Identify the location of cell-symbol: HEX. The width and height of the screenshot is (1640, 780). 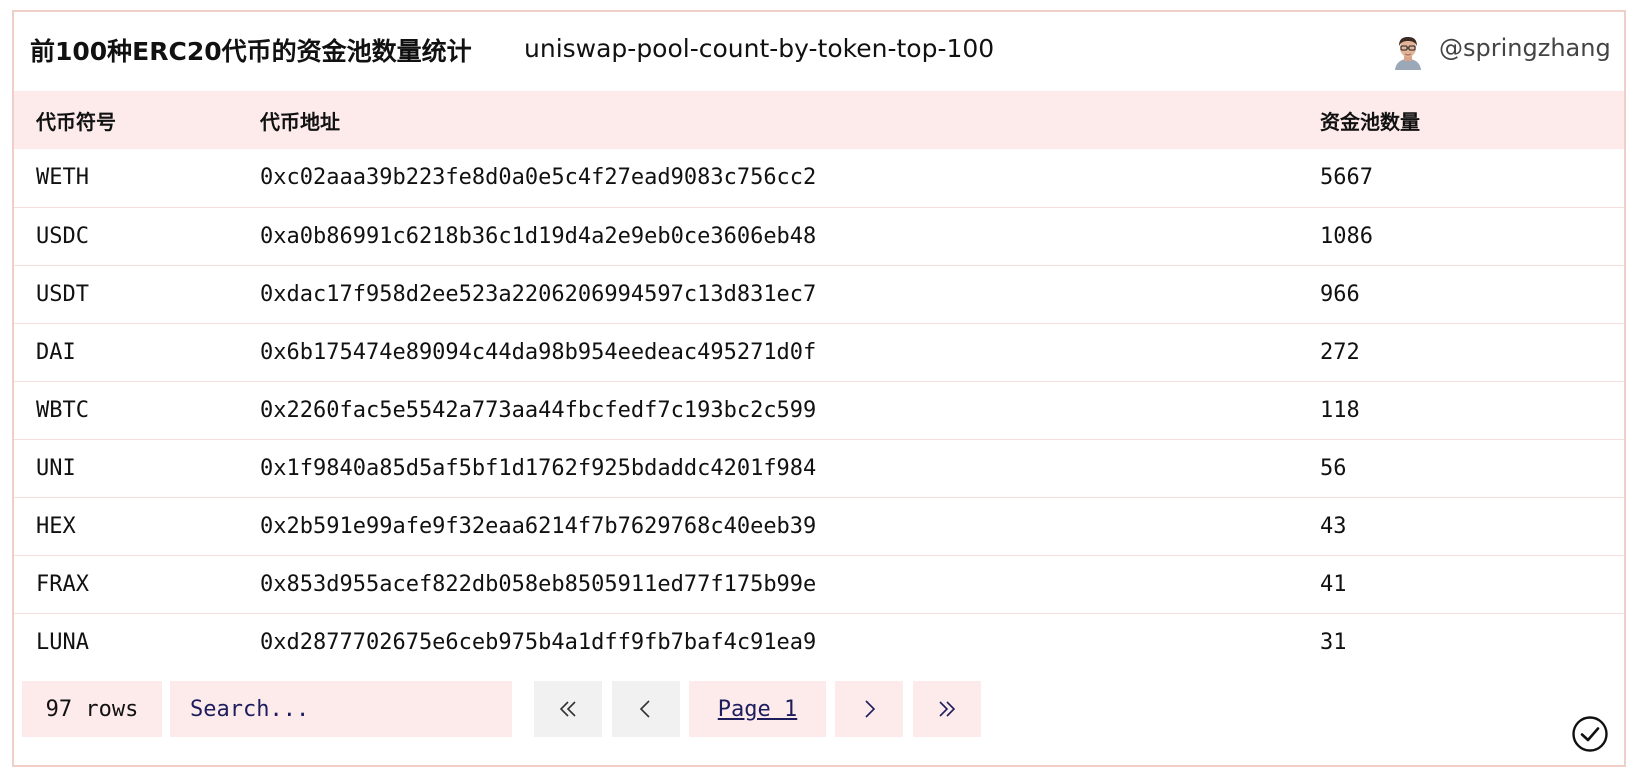
(56, 526).